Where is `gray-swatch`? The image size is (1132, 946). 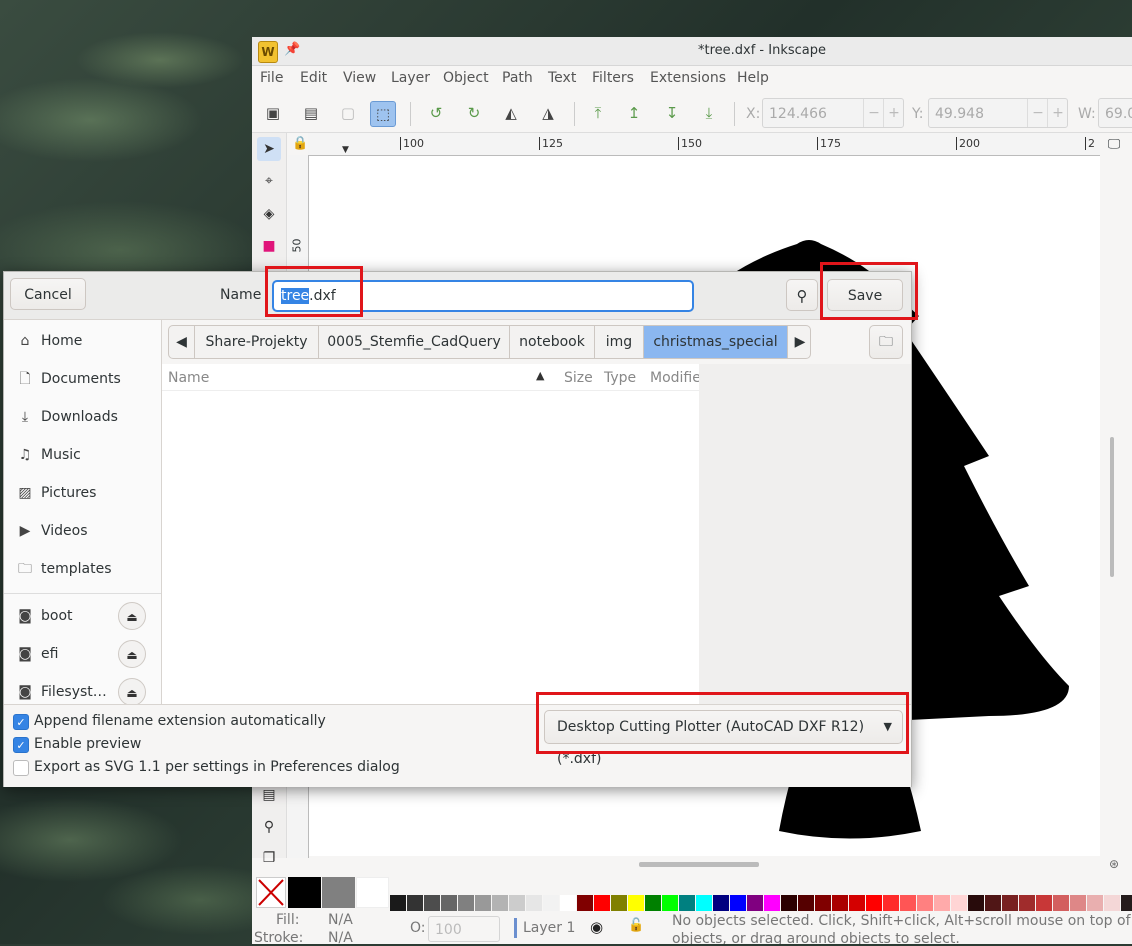 gray-swatch is located at coordinates (338, 892).